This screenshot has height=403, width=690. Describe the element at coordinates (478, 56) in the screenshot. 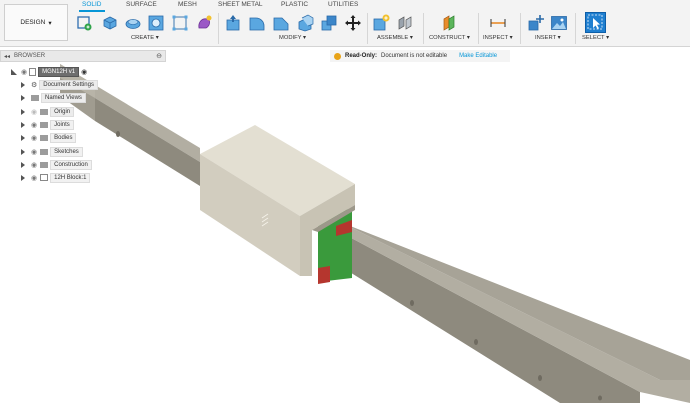

I see `make-editable-button: Make Editable` at that location.